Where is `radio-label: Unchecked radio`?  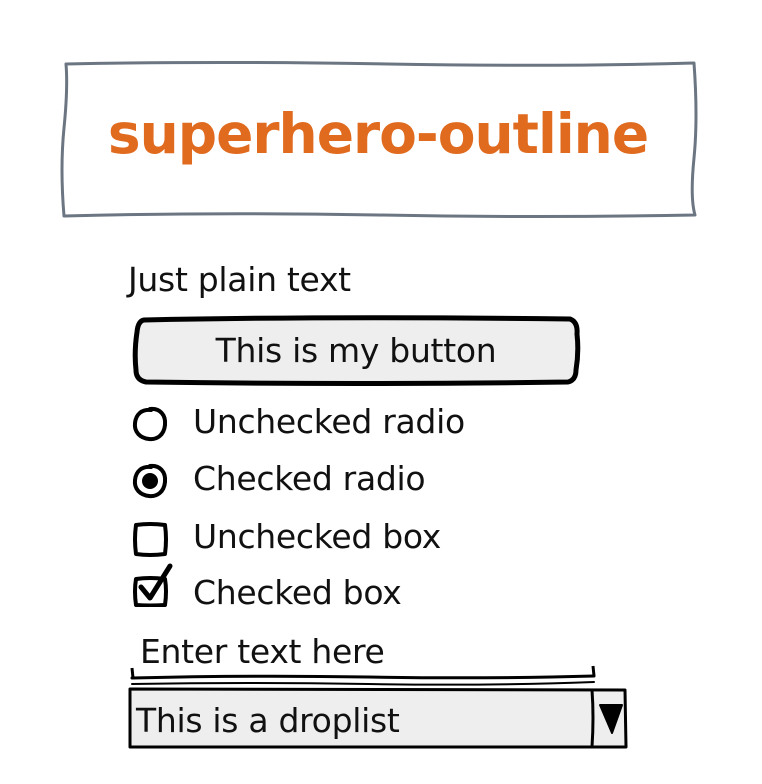
radio-label: Unchecked radio is located at coordinates (329, 421).